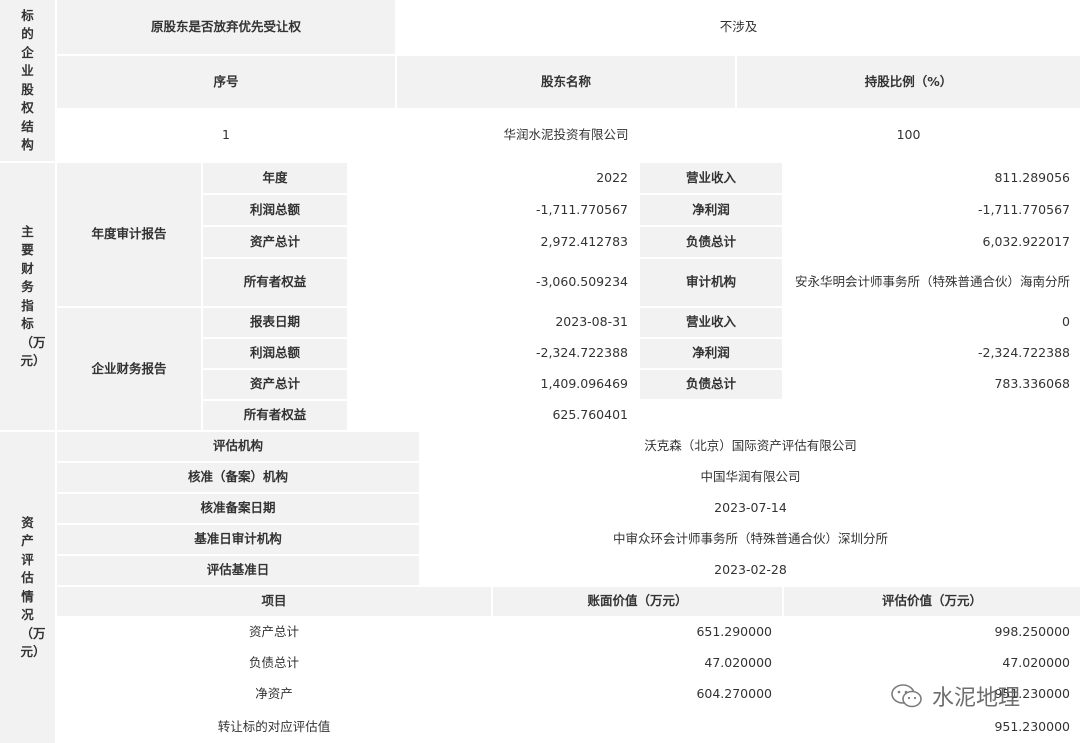 The image size is (1080, 743). What do you see at coordinates (129, 369) in the screenshot?
I see `report-group-label: 企业财务报告` at bounding box center [129, 369].